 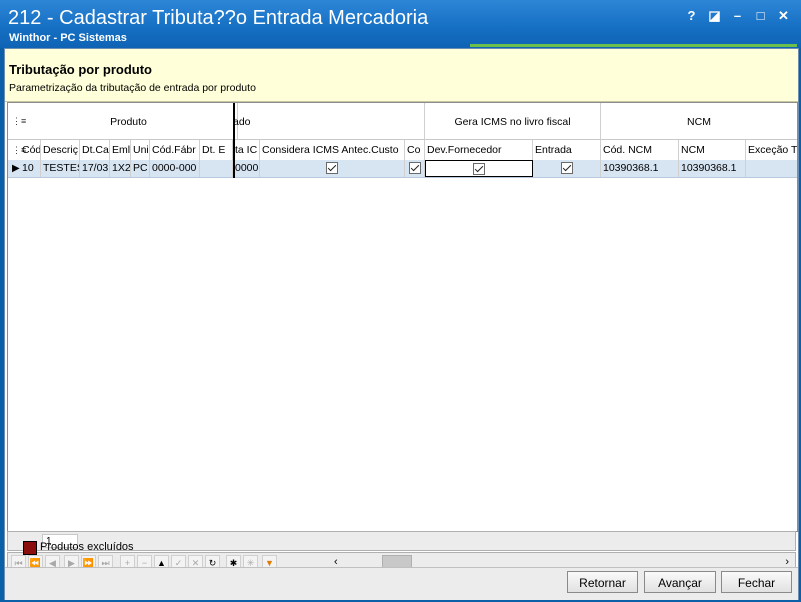 I want to click on cell-entrada, so click(x=567, y=168).